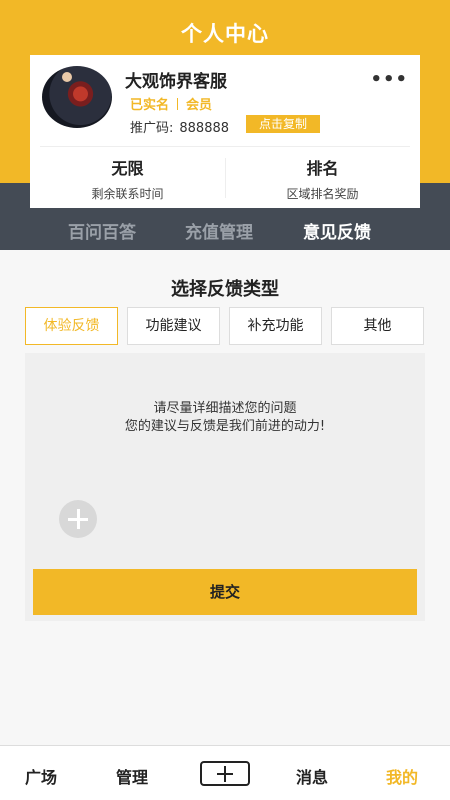 Image resolution: width=450 pixels, height=800 pixels. I want to click on promo-code-row: 推广码: 888888, so click(179, 126).